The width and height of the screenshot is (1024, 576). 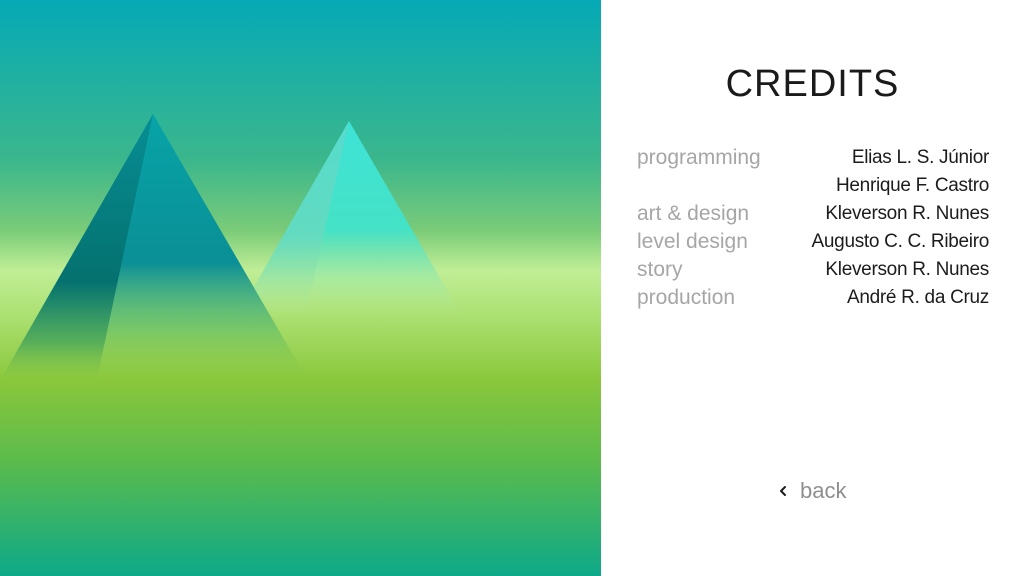 What do you see at coordinates (823, 490) in the screenshot?
I see `back-label: back` at bounding box center [823, 490].